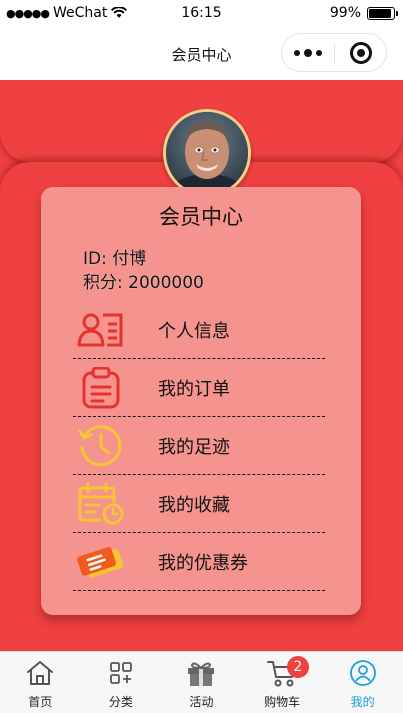 The height and width of the screenshot is (713, 403). I want to click on close-miniprogram-button, so click(360, 52).